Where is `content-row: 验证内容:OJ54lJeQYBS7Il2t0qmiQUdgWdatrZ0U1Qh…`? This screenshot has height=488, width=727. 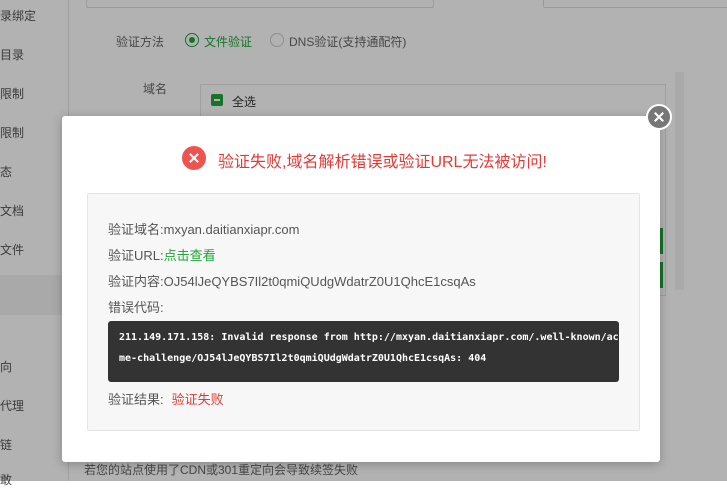
content-row: 验证内容:OJ54lJeQYBS7Il2t0qmiQUdgWdatrZ0U1Qh… is located at coordinates (292, 280).